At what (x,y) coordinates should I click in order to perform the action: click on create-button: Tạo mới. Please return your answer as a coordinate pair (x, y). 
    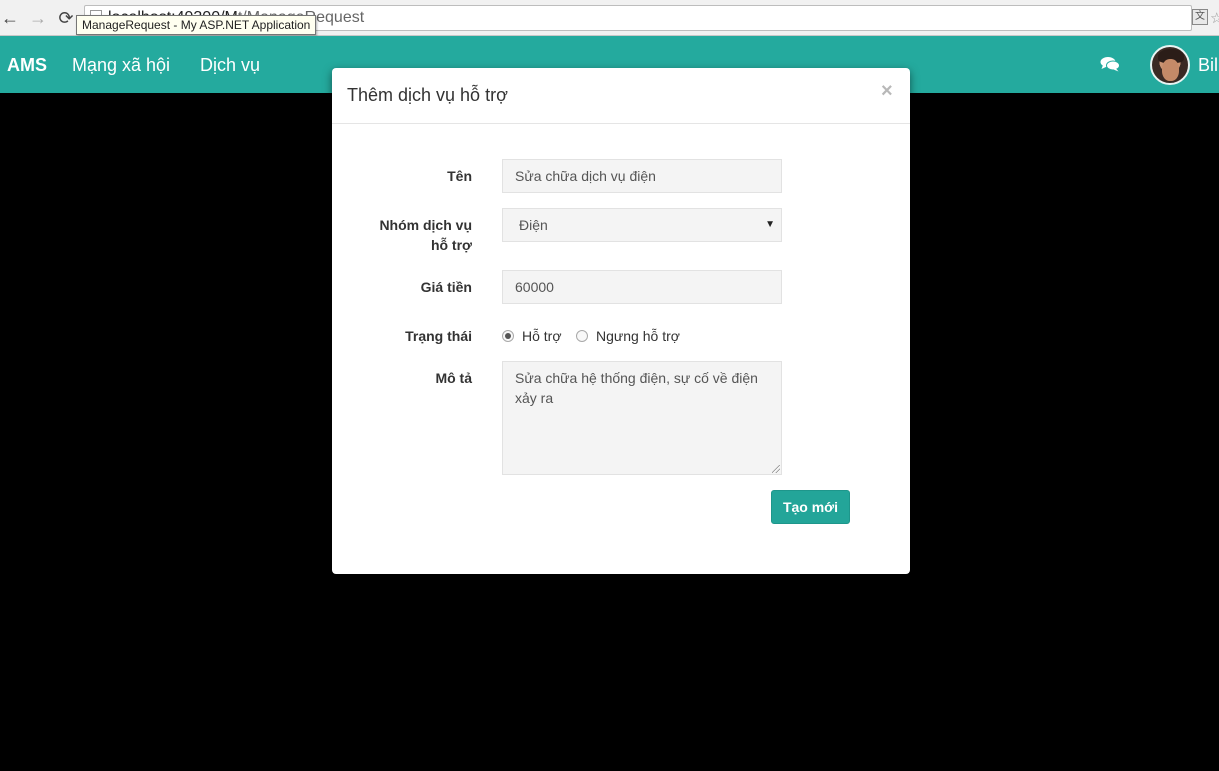
    Looking at the image, I should click on (810, 507).